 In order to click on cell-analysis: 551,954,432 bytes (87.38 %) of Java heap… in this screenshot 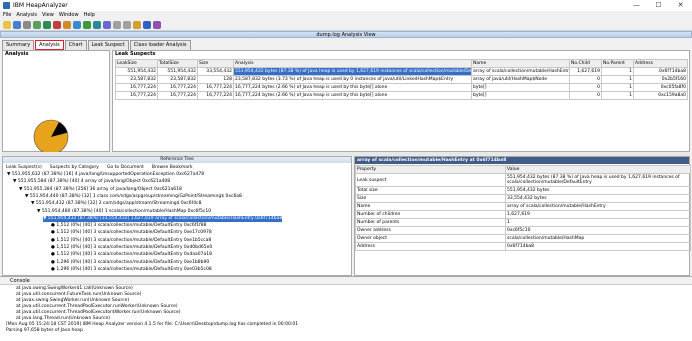, I will do `click(352, 71)`.